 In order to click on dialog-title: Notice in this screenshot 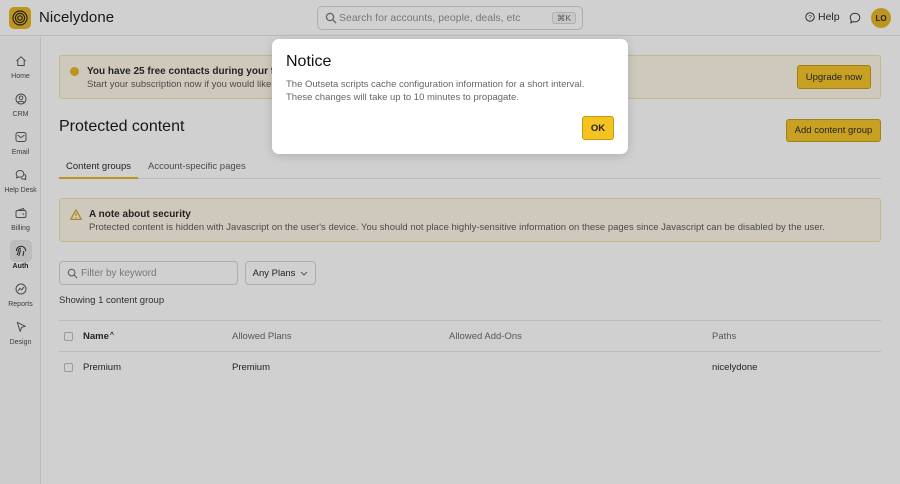, I will do `click(309, 61)`.